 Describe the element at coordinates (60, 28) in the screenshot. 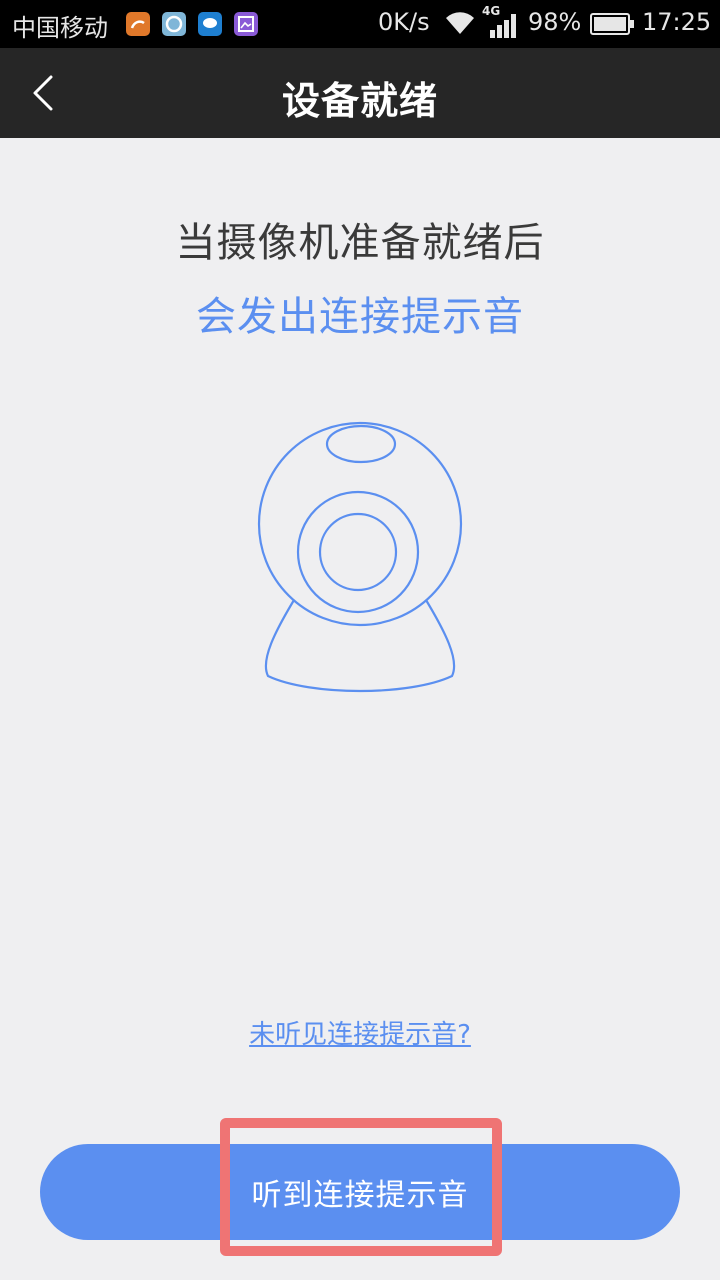

I see `carrier-label: 中国移动` at that location.